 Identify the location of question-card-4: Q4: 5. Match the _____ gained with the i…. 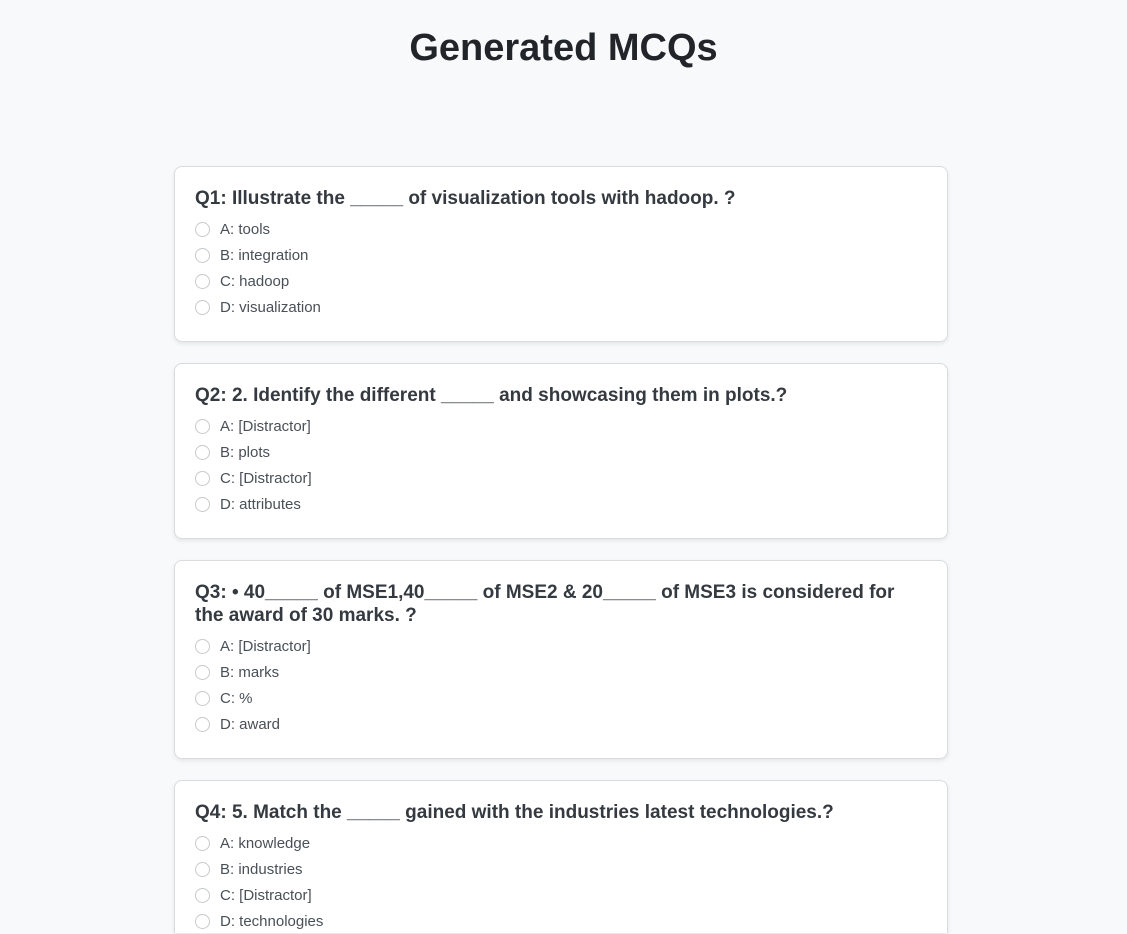
(561, 856).